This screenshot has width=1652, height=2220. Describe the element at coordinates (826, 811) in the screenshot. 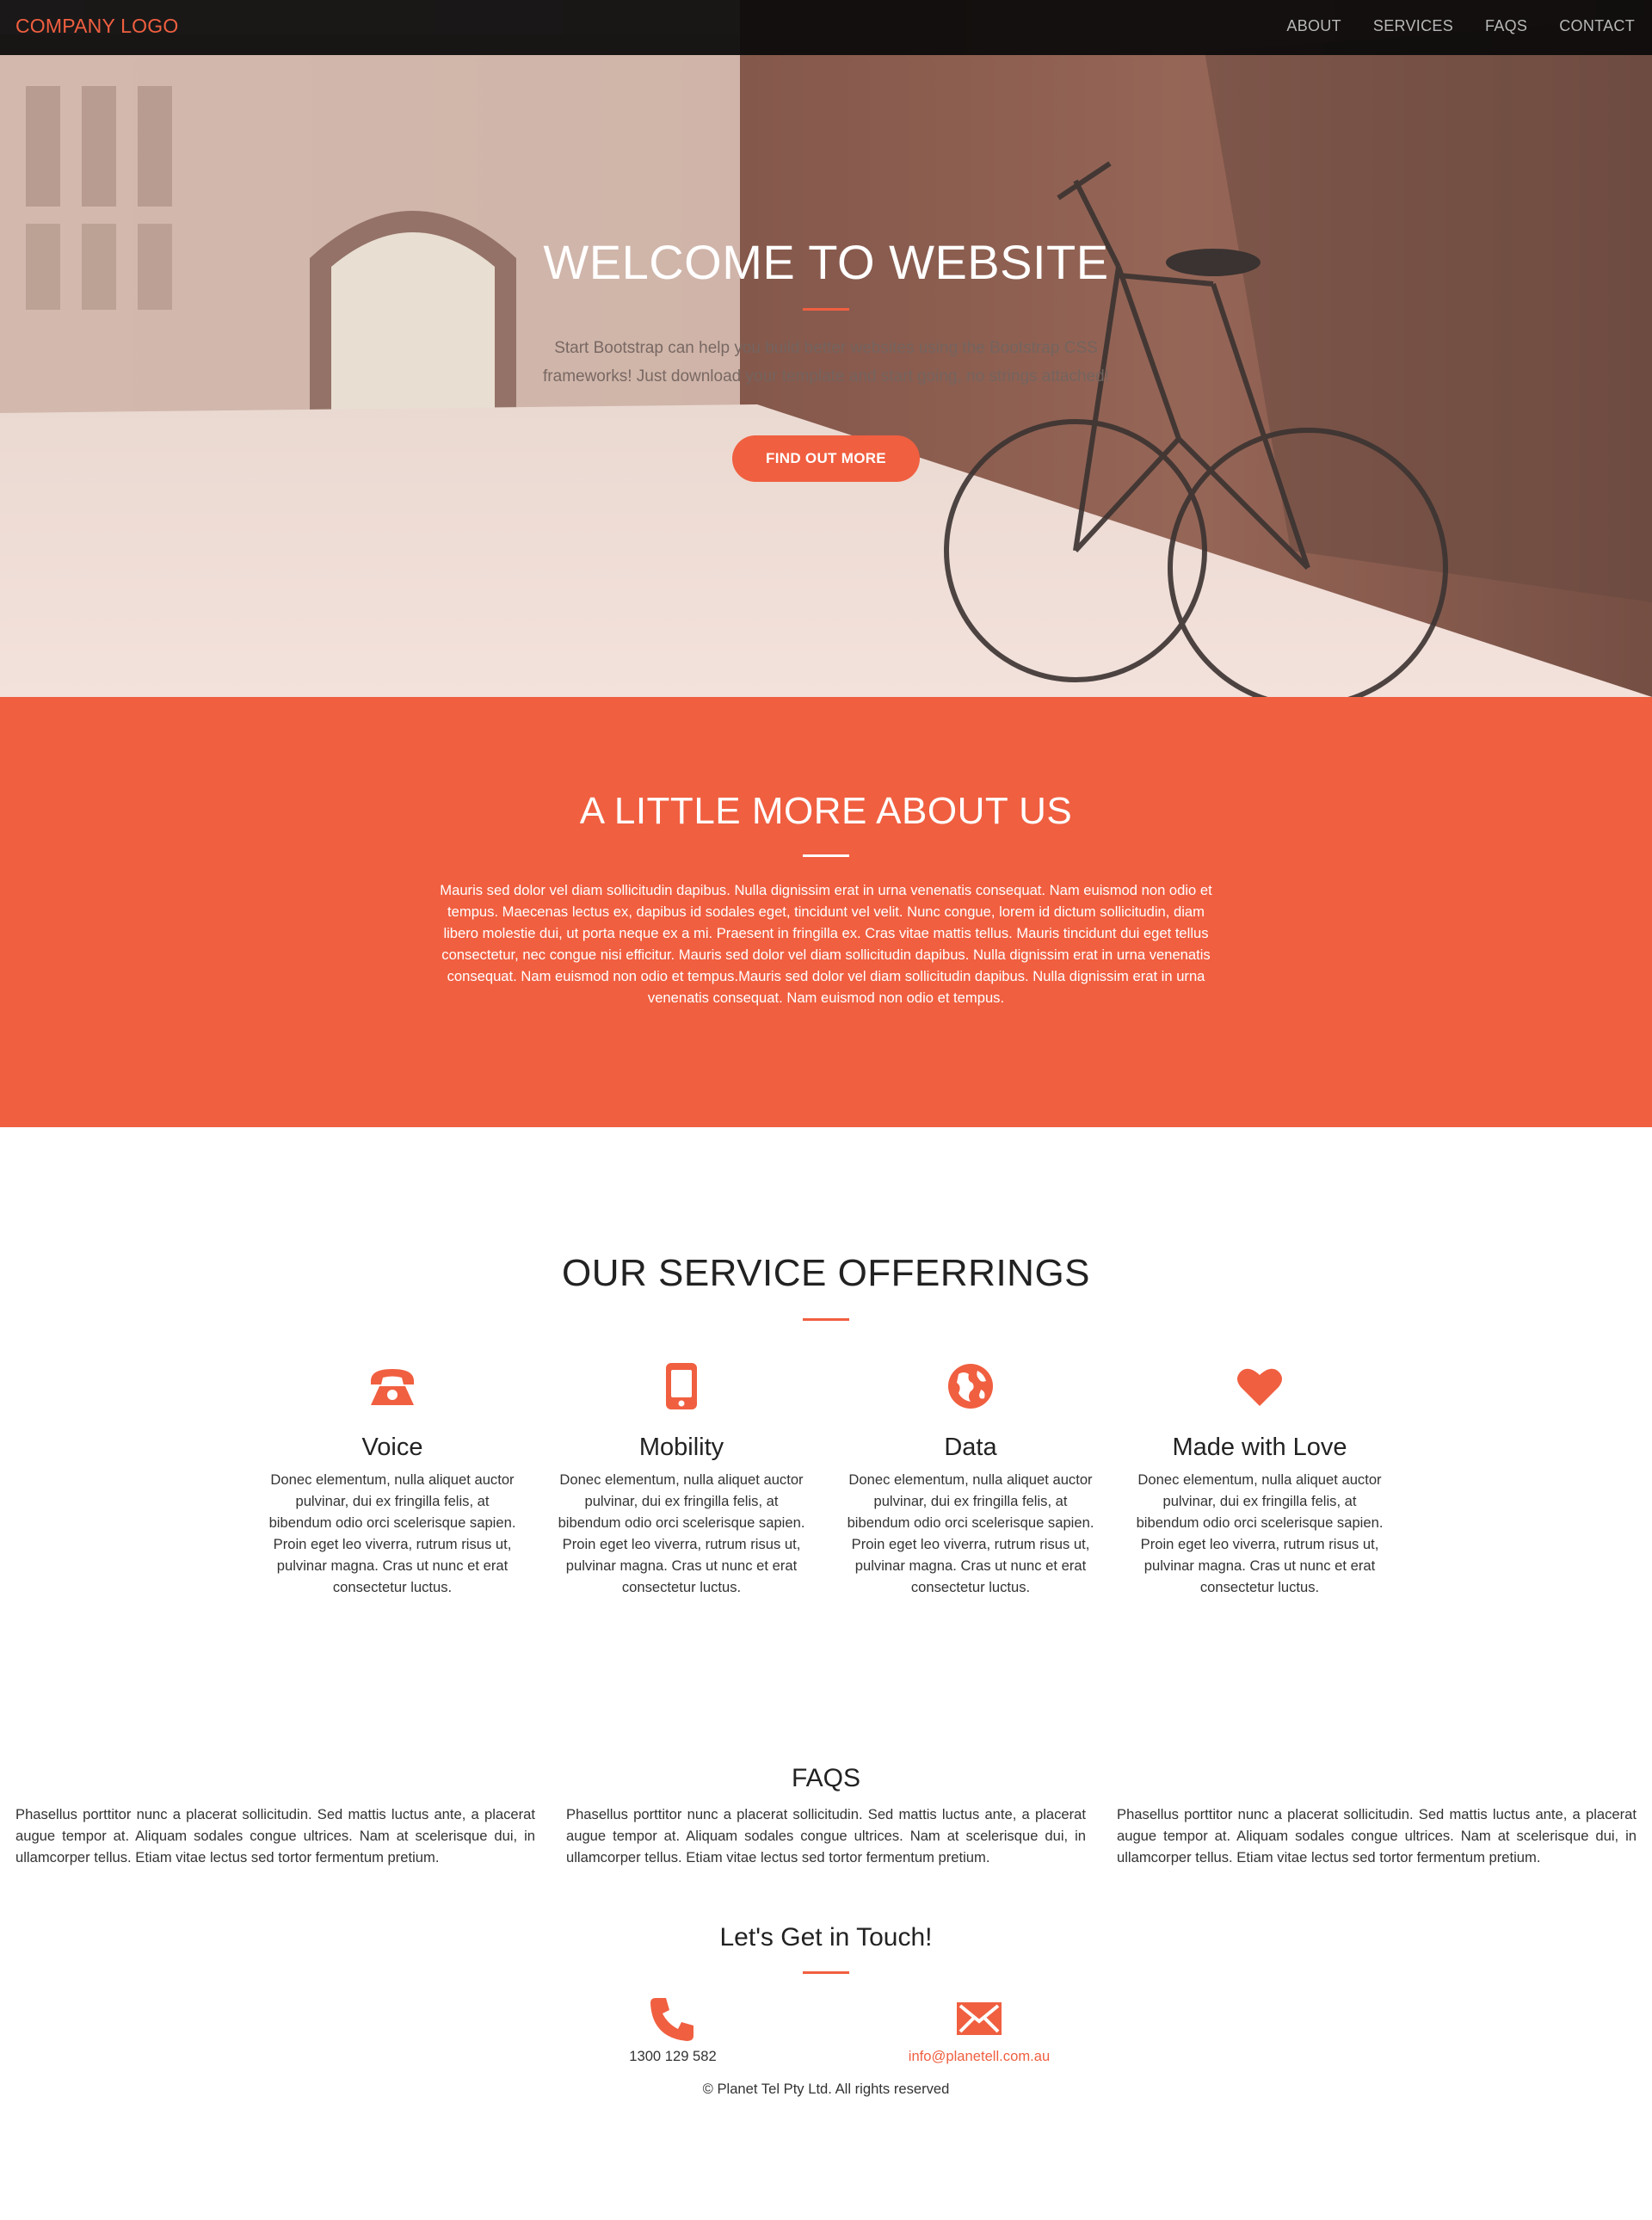

I see `about-title: A LITTLE MORE ABOUT US` at that location.